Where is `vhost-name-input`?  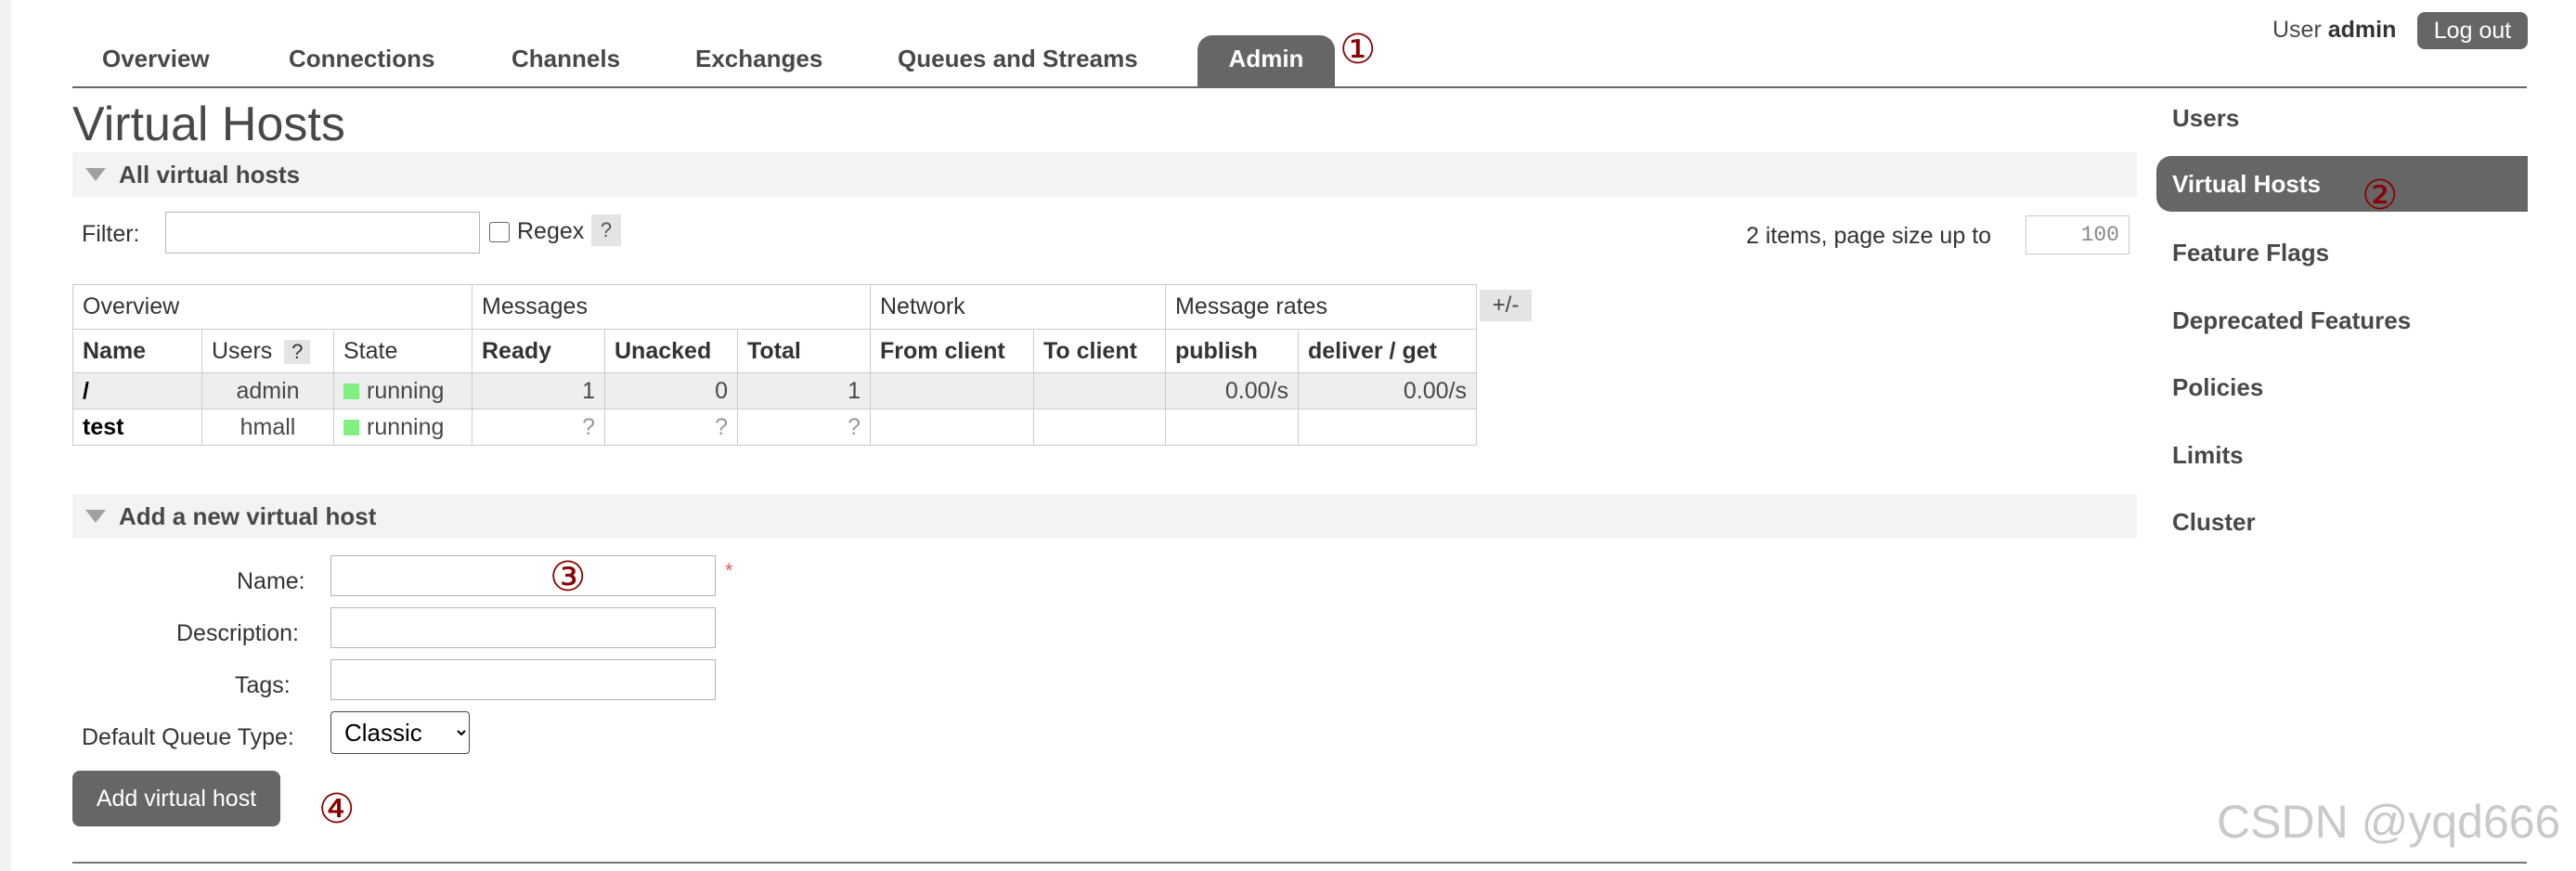
vhost-name-input is located at coordinates (523, 575).